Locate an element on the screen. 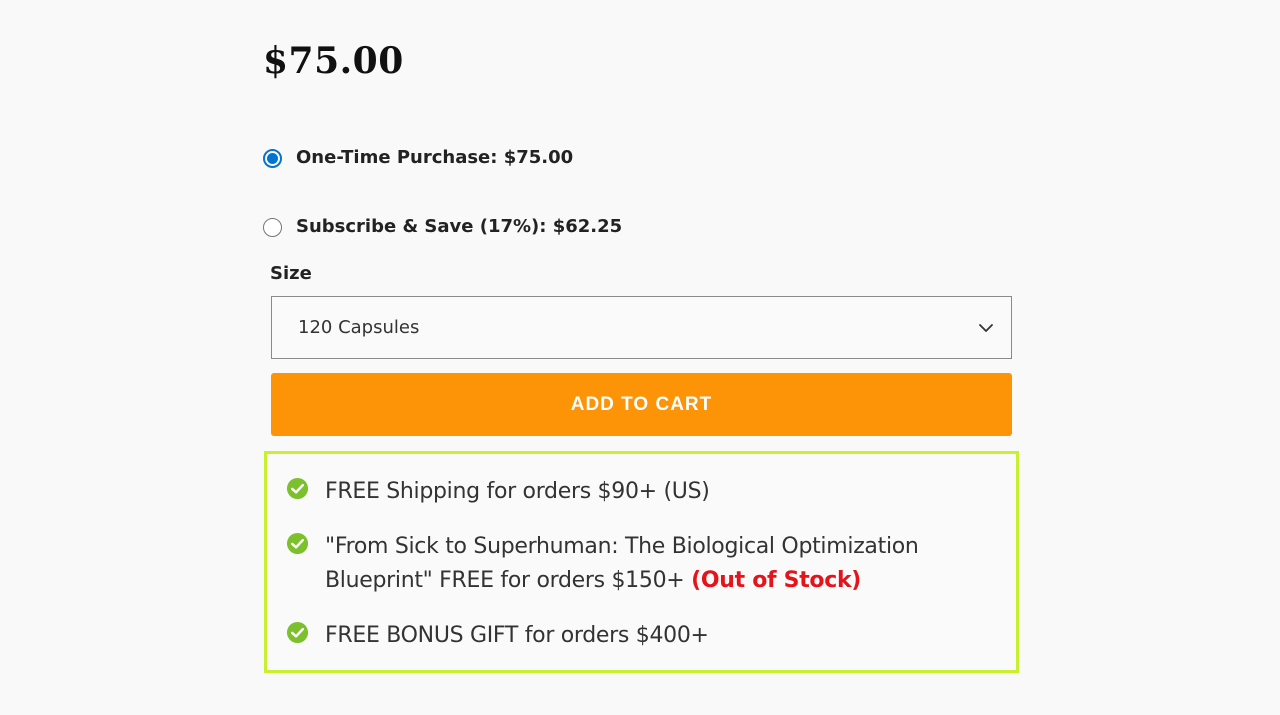 Image resolution: width=1280 pixels, height=715 pixels. product-price: $75.00 is located at coordinates (333, 61).